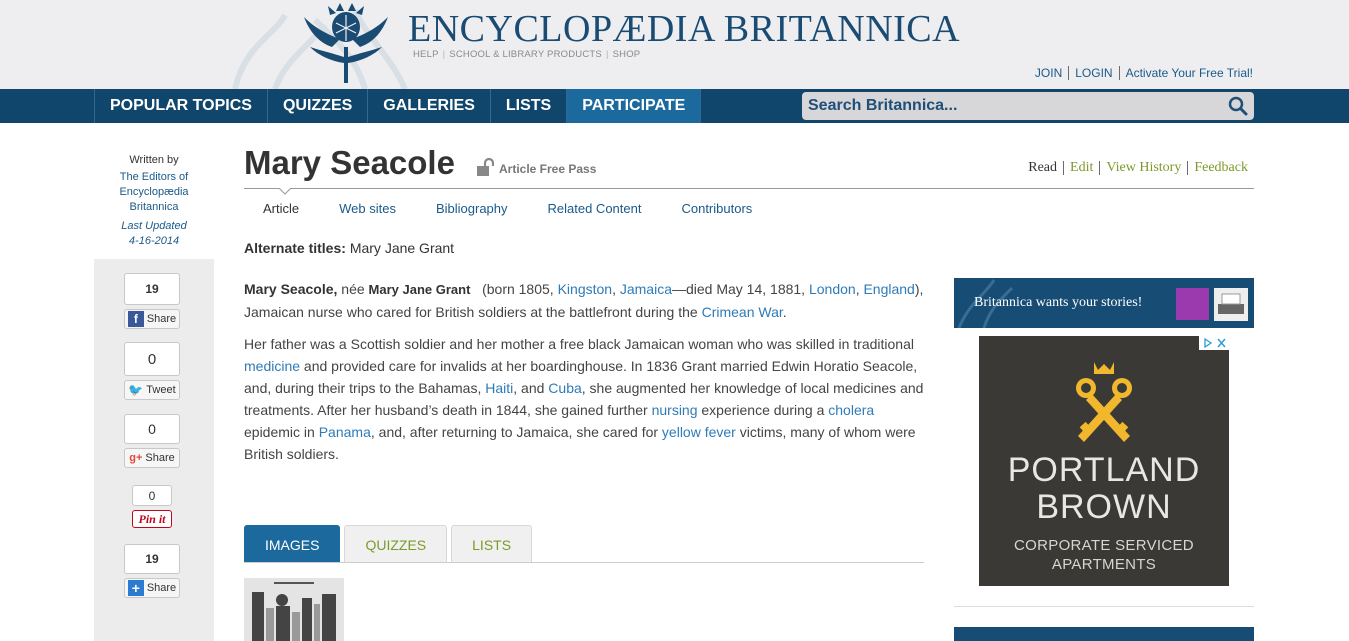  What do you see at coordinates (584, 562) in the screenshot?
I see `tabs-divider` at bounding box center [584, 562].